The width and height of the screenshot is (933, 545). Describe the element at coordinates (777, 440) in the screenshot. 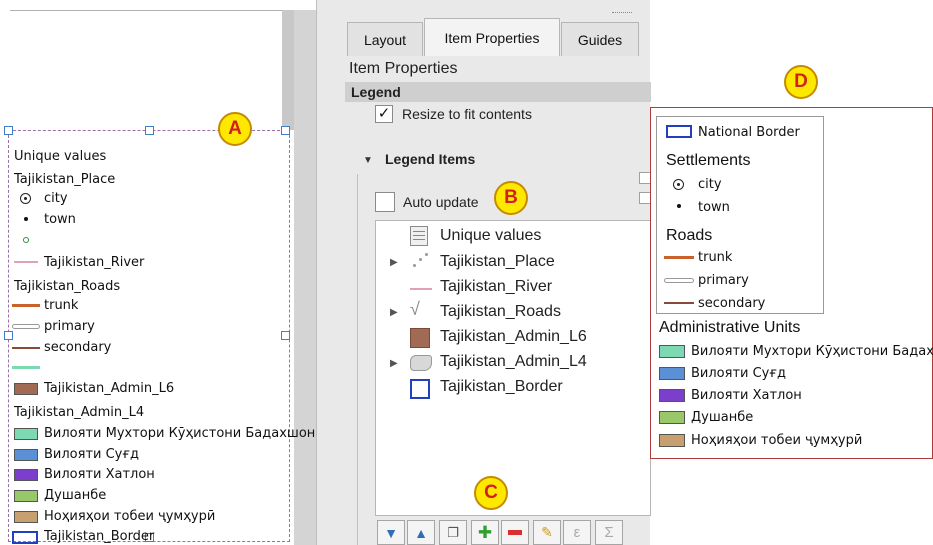

I see `print-admin-item: Ноҳияҳои тобеи ҷумҳурӣ` at that location.